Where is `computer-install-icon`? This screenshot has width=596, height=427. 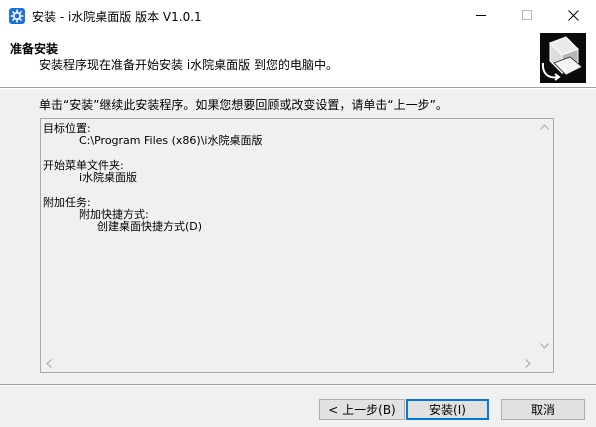 computer-install-icon is located at coordinates (563, 58).